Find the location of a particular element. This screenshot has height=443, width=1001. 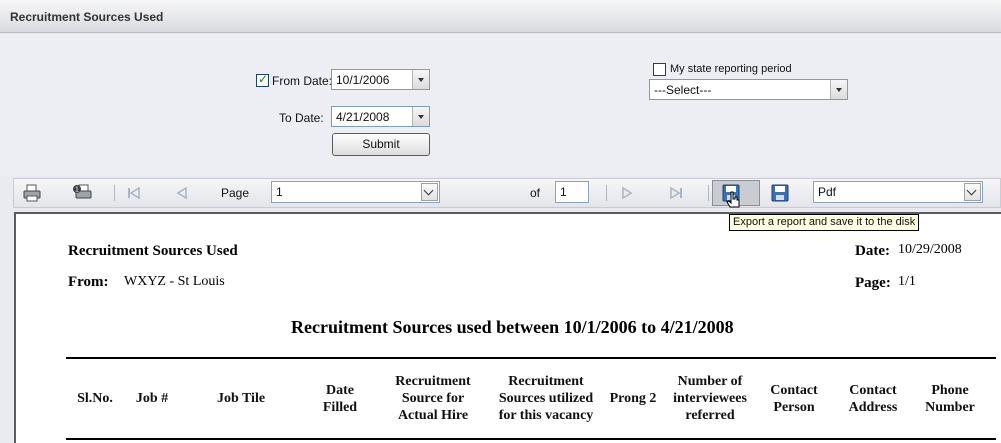

from-date-select: 10/1/2006 is located at coordinates (380, 79).